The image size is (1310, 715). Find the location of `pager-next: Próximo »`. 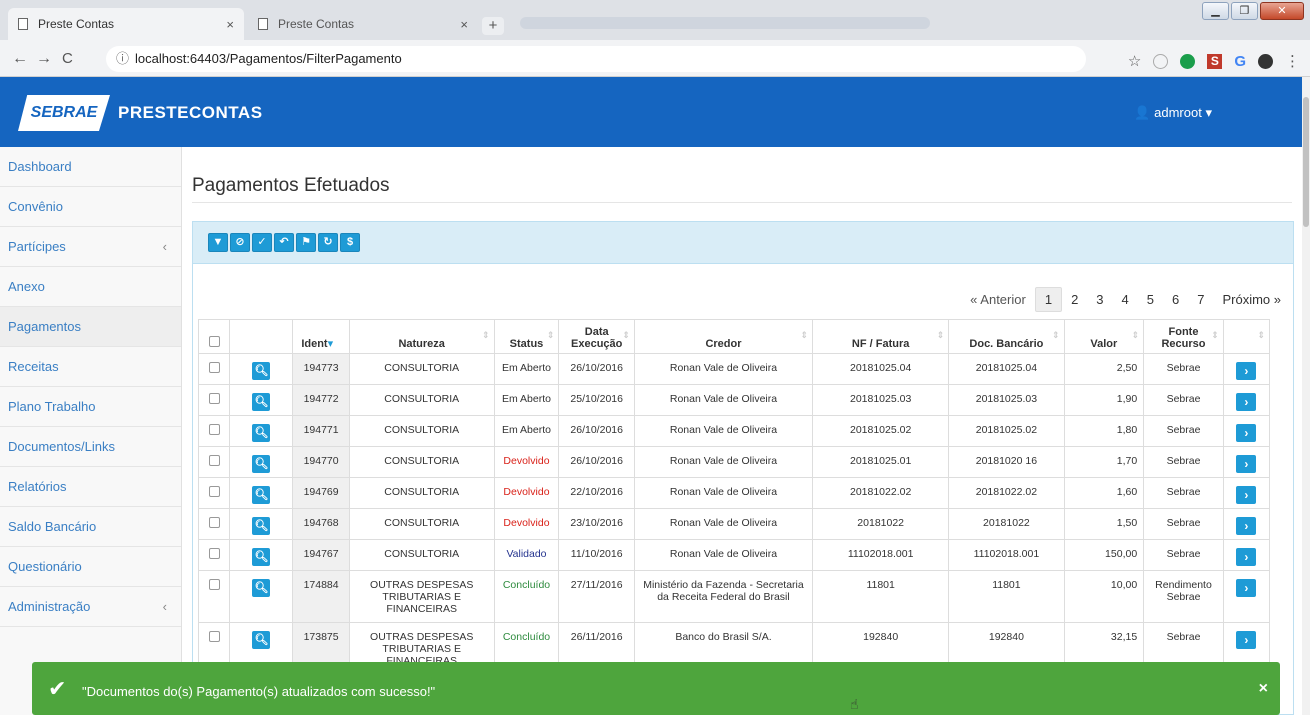

pager-next: Próximo » is located at coordinates (1251, 299).